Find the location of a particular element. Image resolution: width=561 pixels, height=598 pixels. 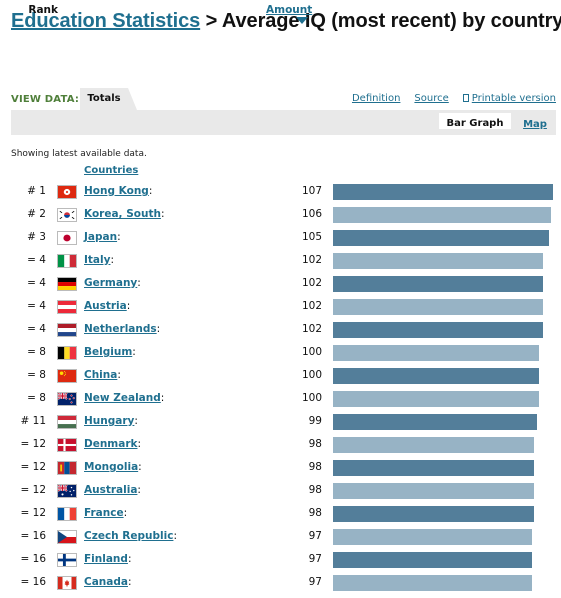

table-row: # 11 Hungary: 99 is located at coordinates (280, 422).